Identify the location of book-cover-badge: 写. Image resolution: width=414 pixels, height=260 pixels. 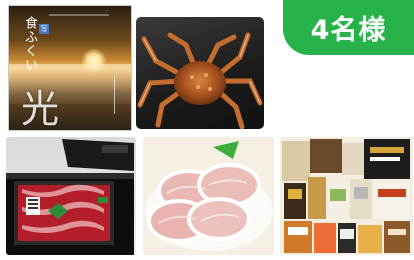
(44, 29).